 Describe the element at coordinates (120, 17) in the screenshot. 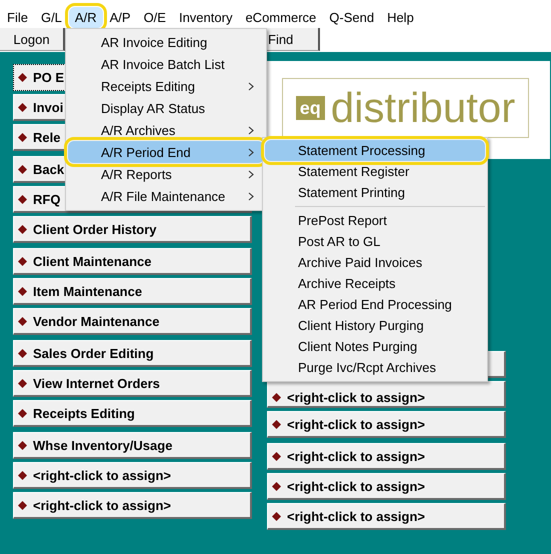

I see `menu-item: A/P` at that location.